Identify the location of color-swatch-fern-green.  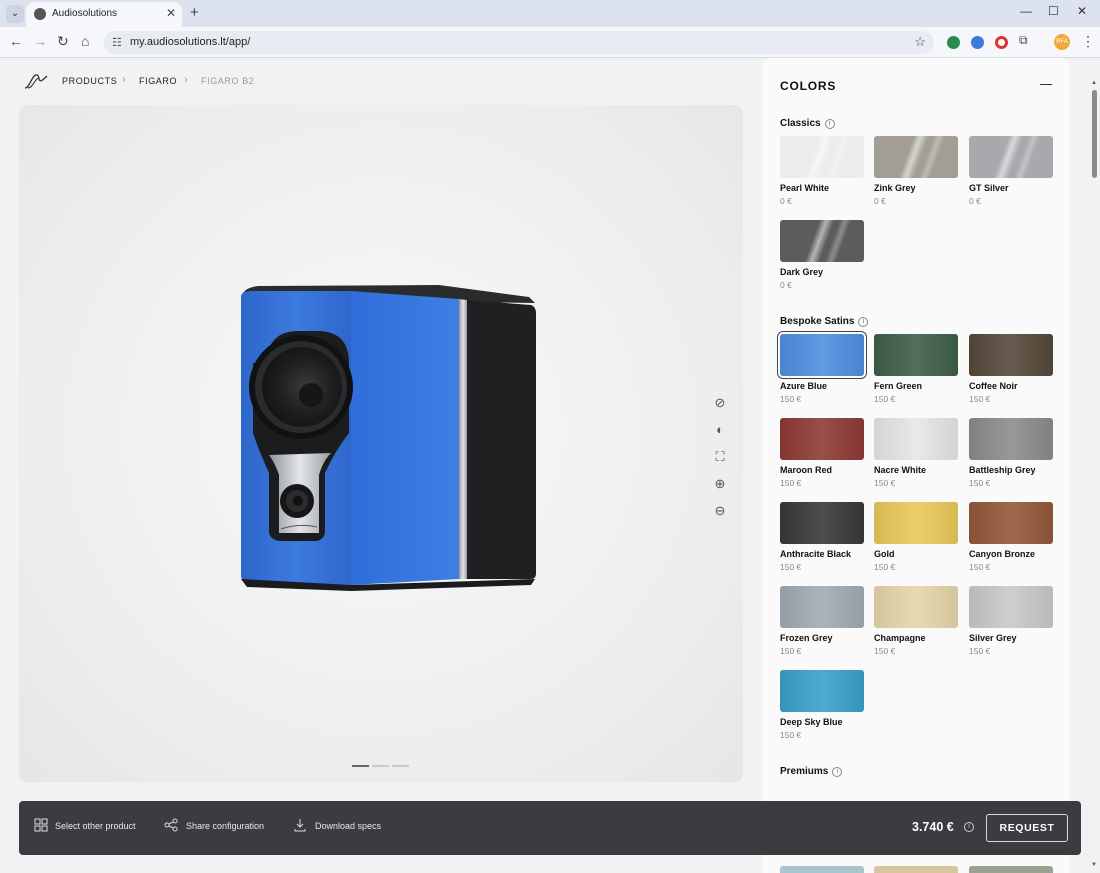
(916, 355).